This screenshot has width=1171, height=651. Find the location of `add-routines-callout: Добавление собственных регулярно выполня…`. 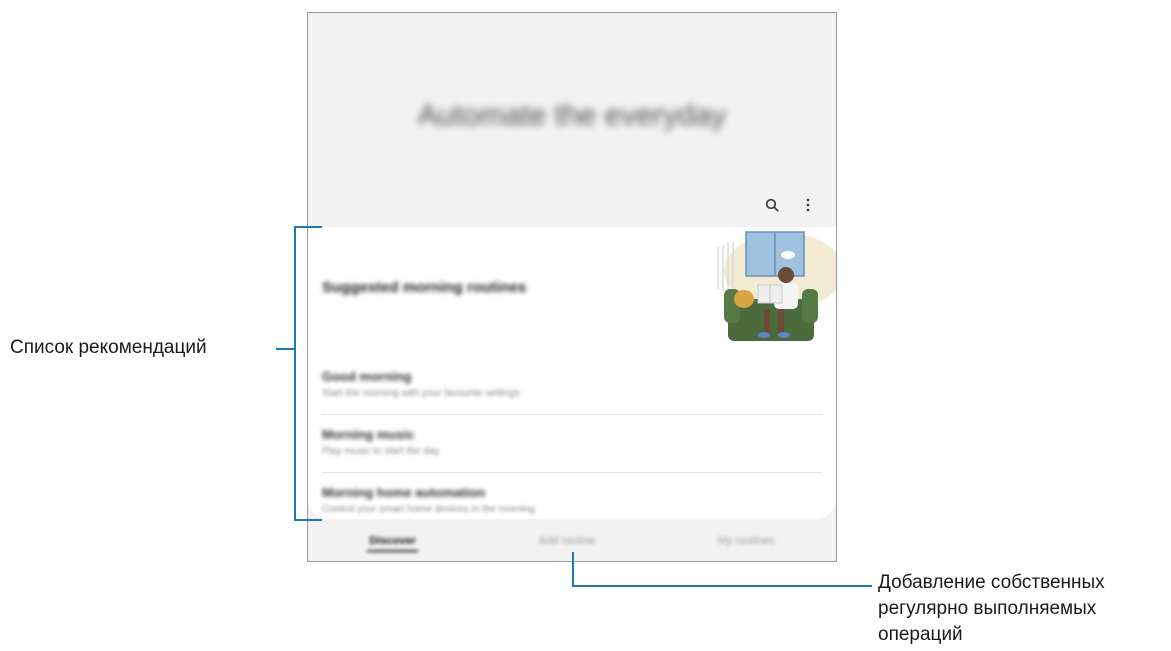

add-routines-callout: Добавление собственных регулярно выполня… is located at coordinates (1023, 609).